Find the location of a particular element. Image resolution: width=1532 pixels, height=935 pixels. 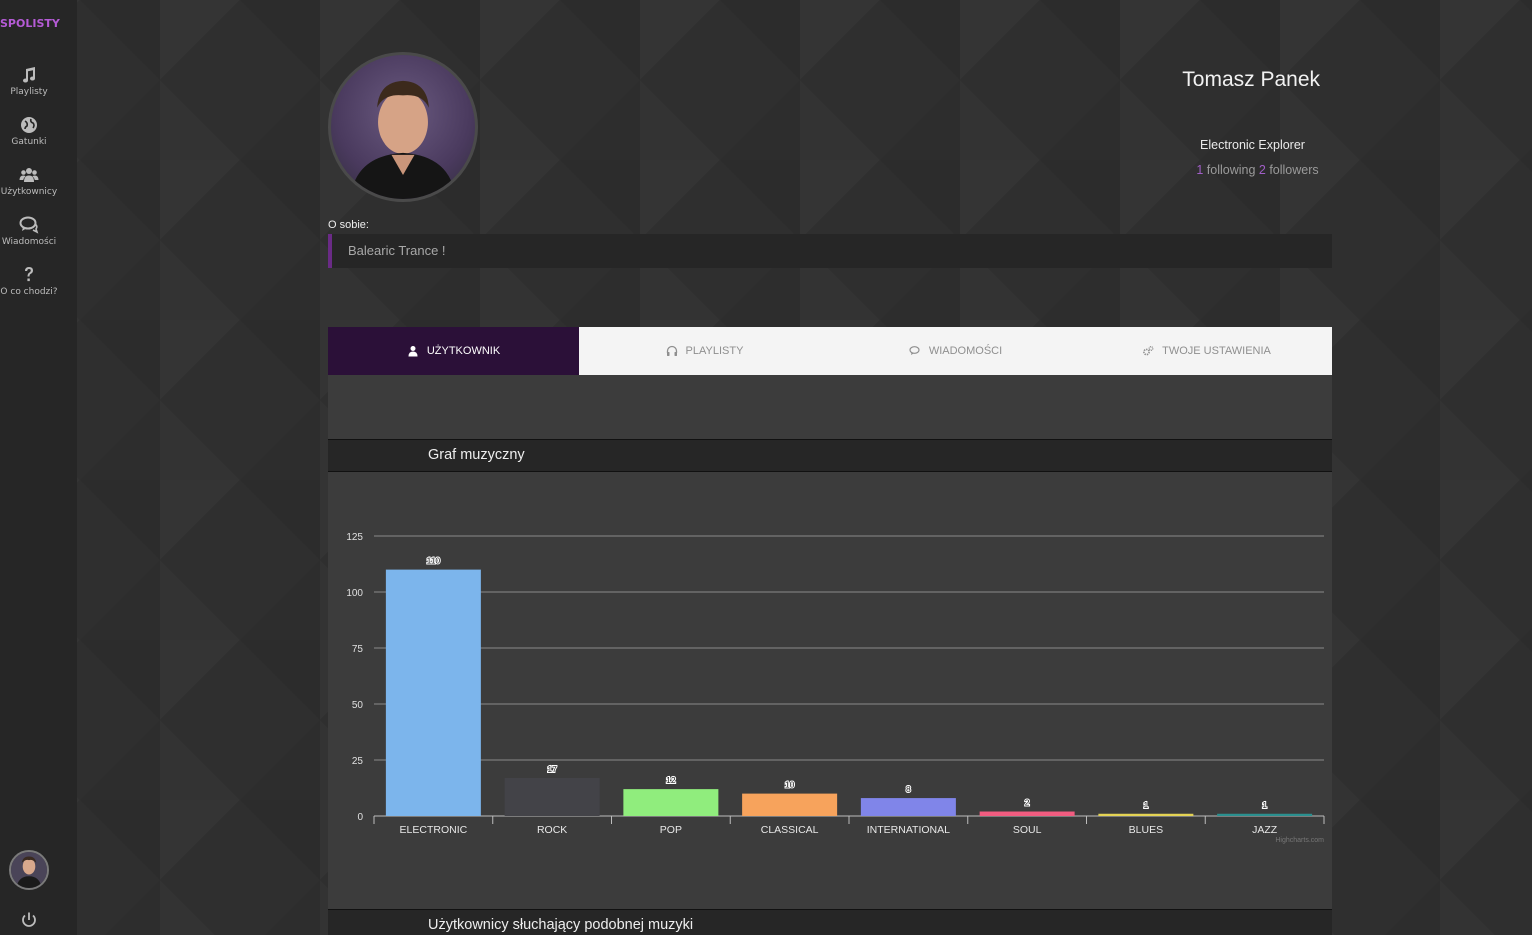

sidebar-item-uzytkownicy: Użytkownicy is located at coordinates (29, 181).